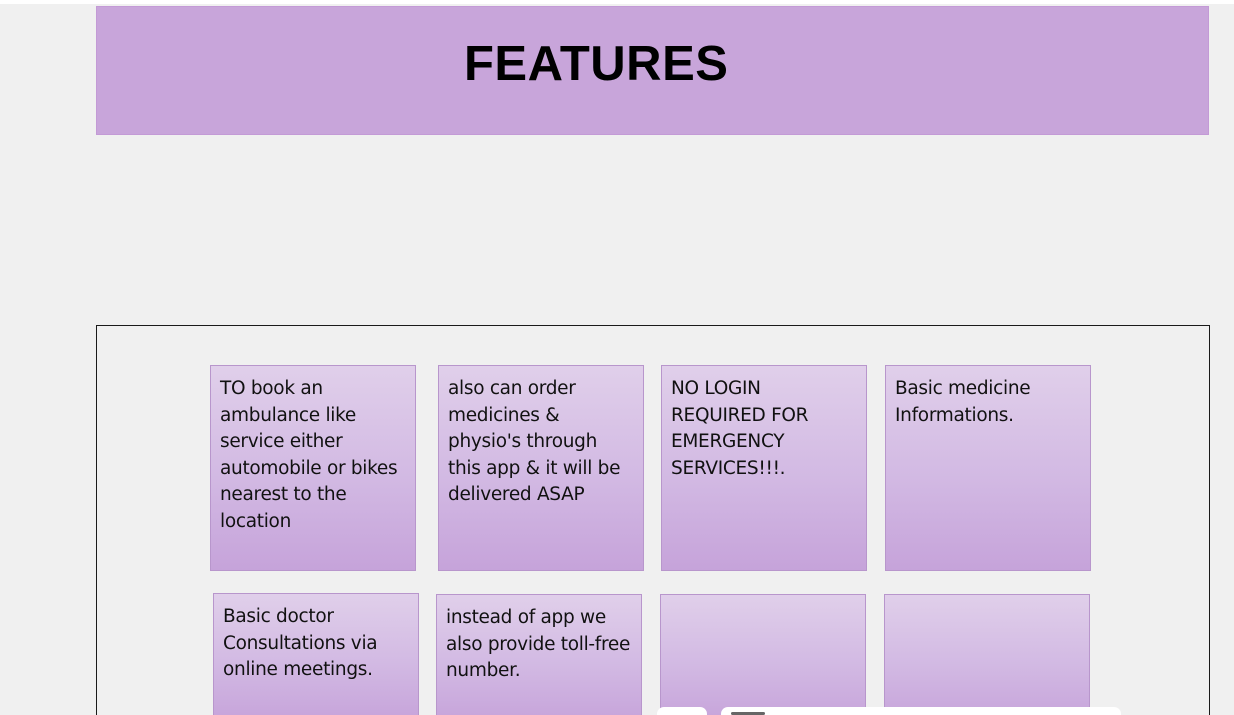 This screenshot has height=715, width=1234. What do you see at coordinates (963, 402) in the screenshot?
I see `feature-card-text: Basic medicine Informations.` at bounding box center [963, 402].